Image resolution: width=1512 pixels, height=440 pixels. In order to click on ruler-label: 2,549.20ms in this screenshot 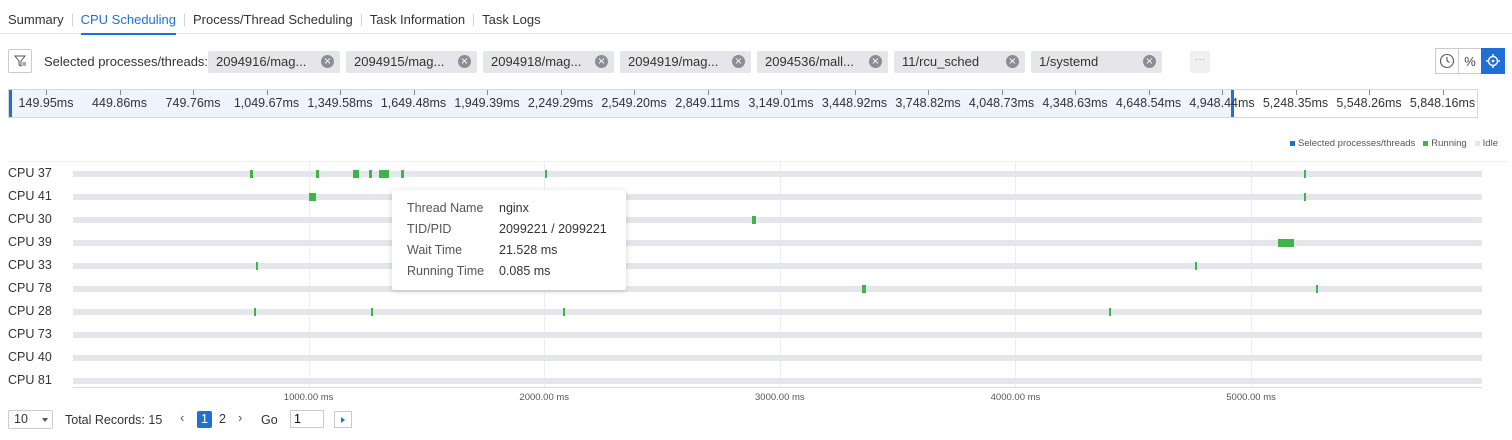, I will do `click(634, 103)`.